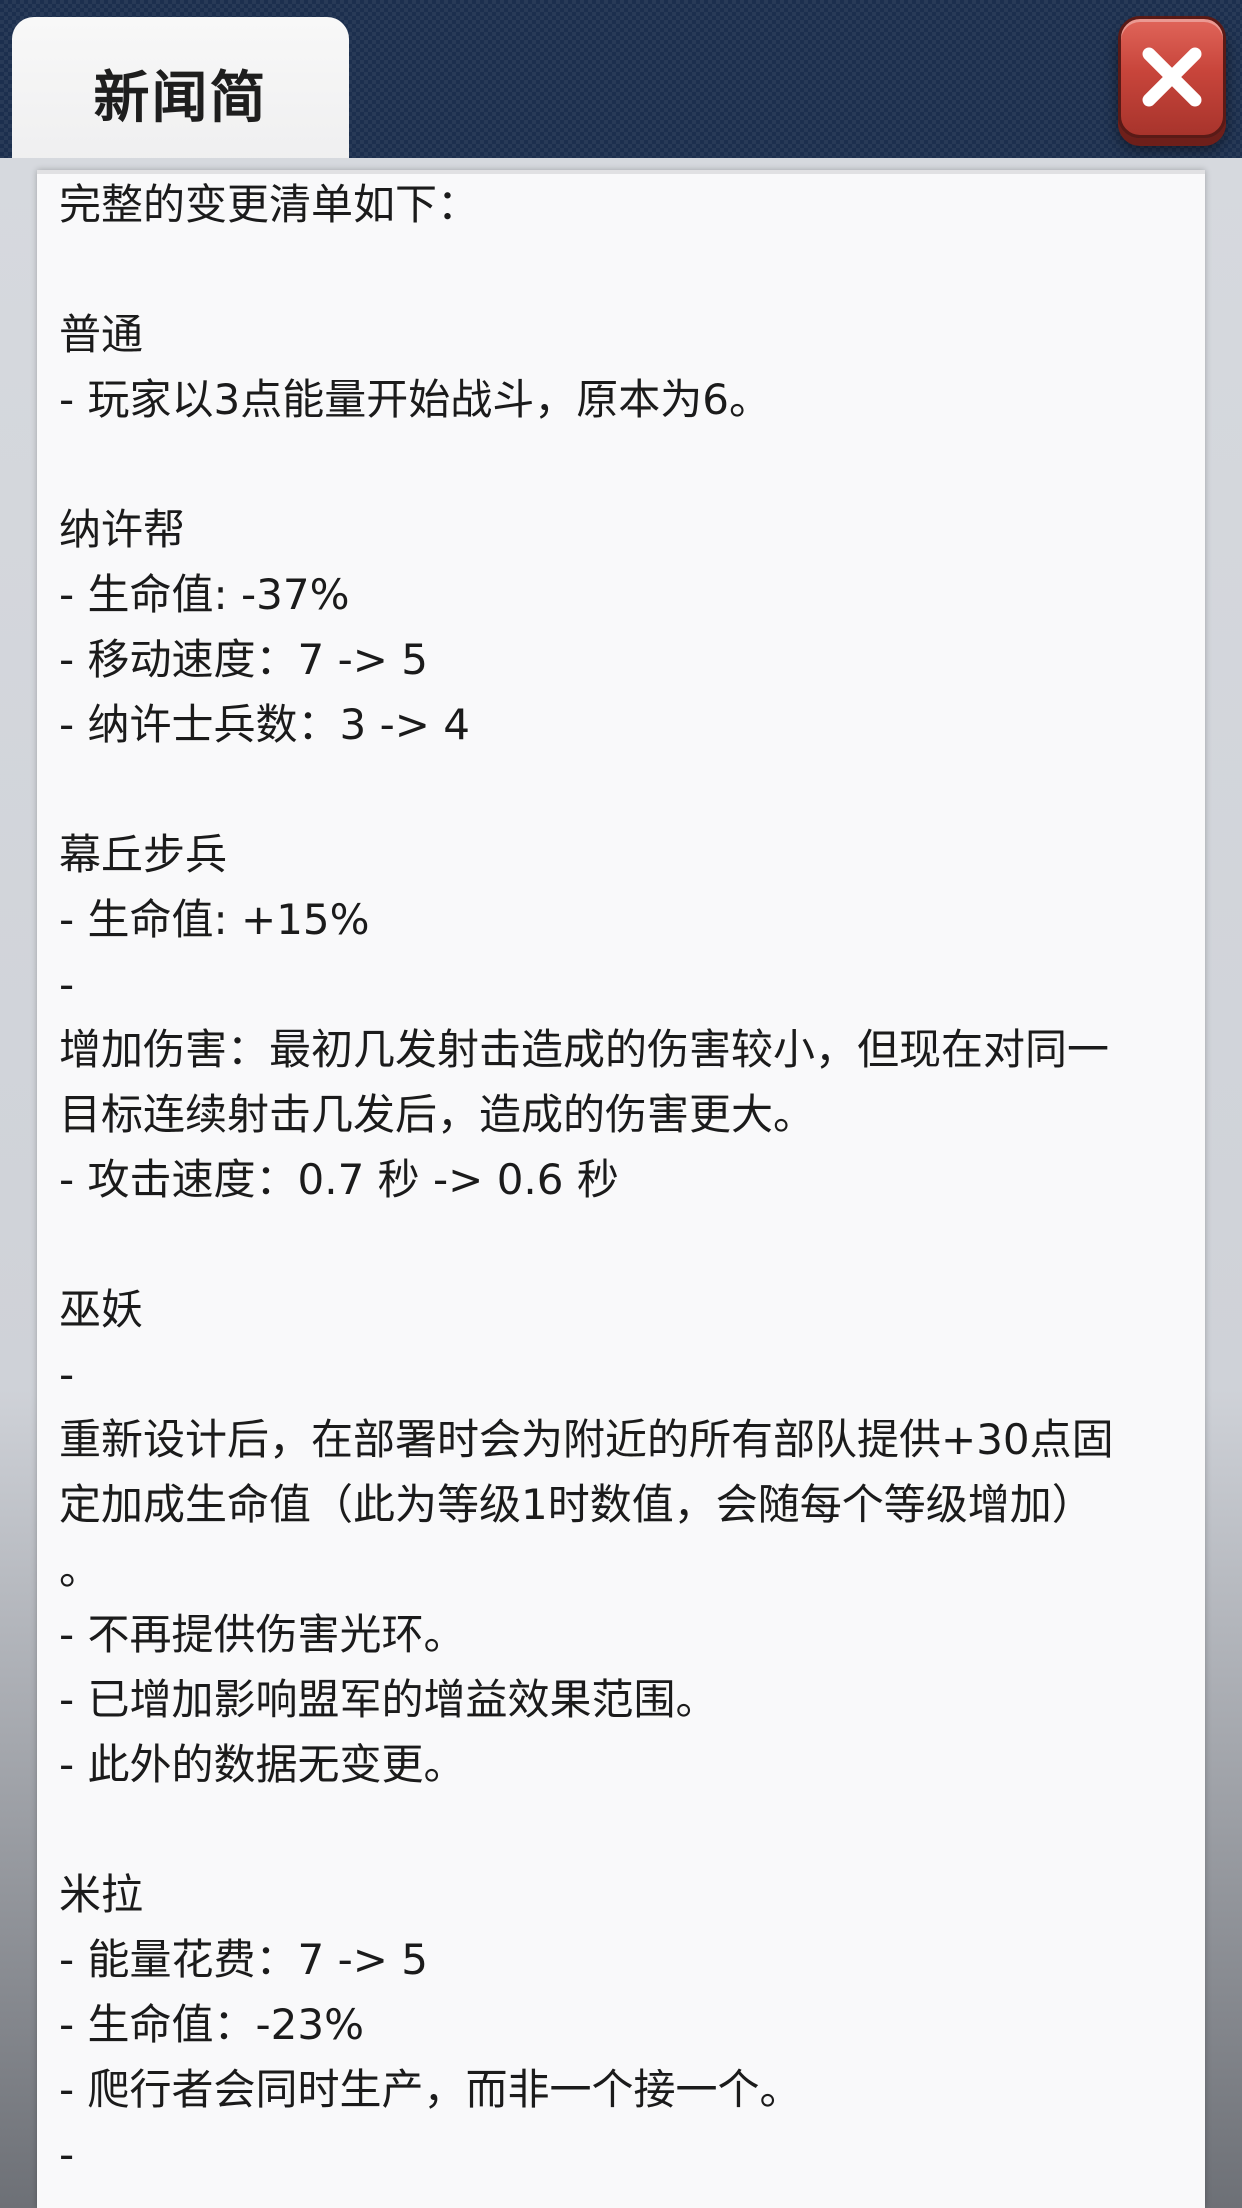  Describe the element at coordinates (101, 334) in the screenshot. I see `content-line: 普通` at that location.